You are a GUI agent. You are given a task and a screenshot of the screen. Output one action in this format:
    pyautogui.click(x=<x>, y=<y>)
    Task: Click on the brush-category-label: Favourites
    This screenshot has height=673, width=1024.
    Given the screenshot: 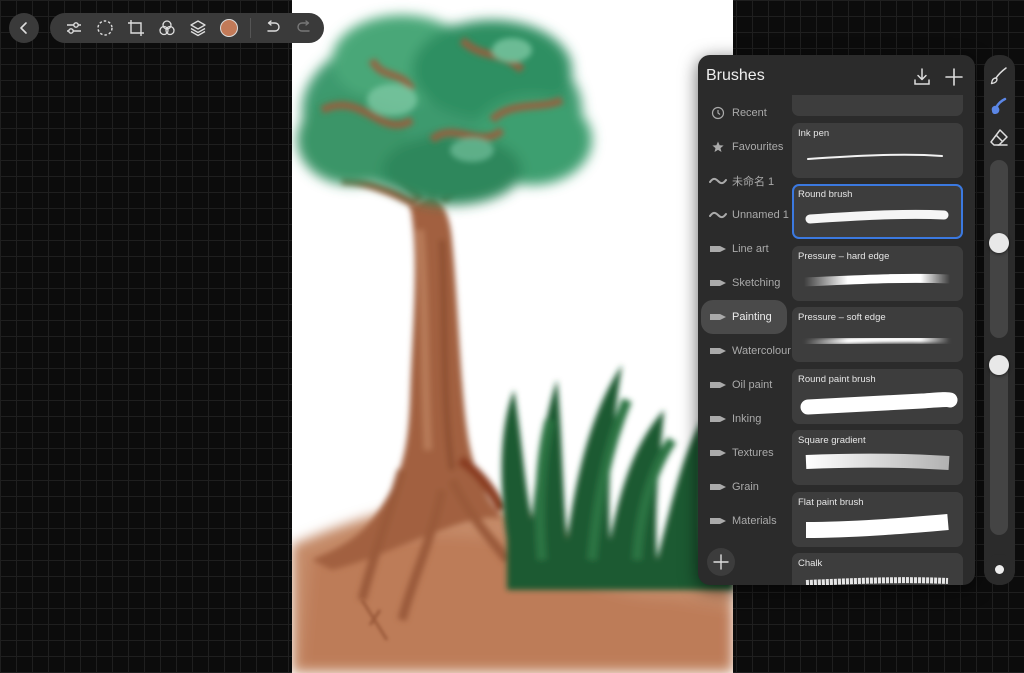 What is the action you would take?
    pyautogui.click(x=758, y=147)
    